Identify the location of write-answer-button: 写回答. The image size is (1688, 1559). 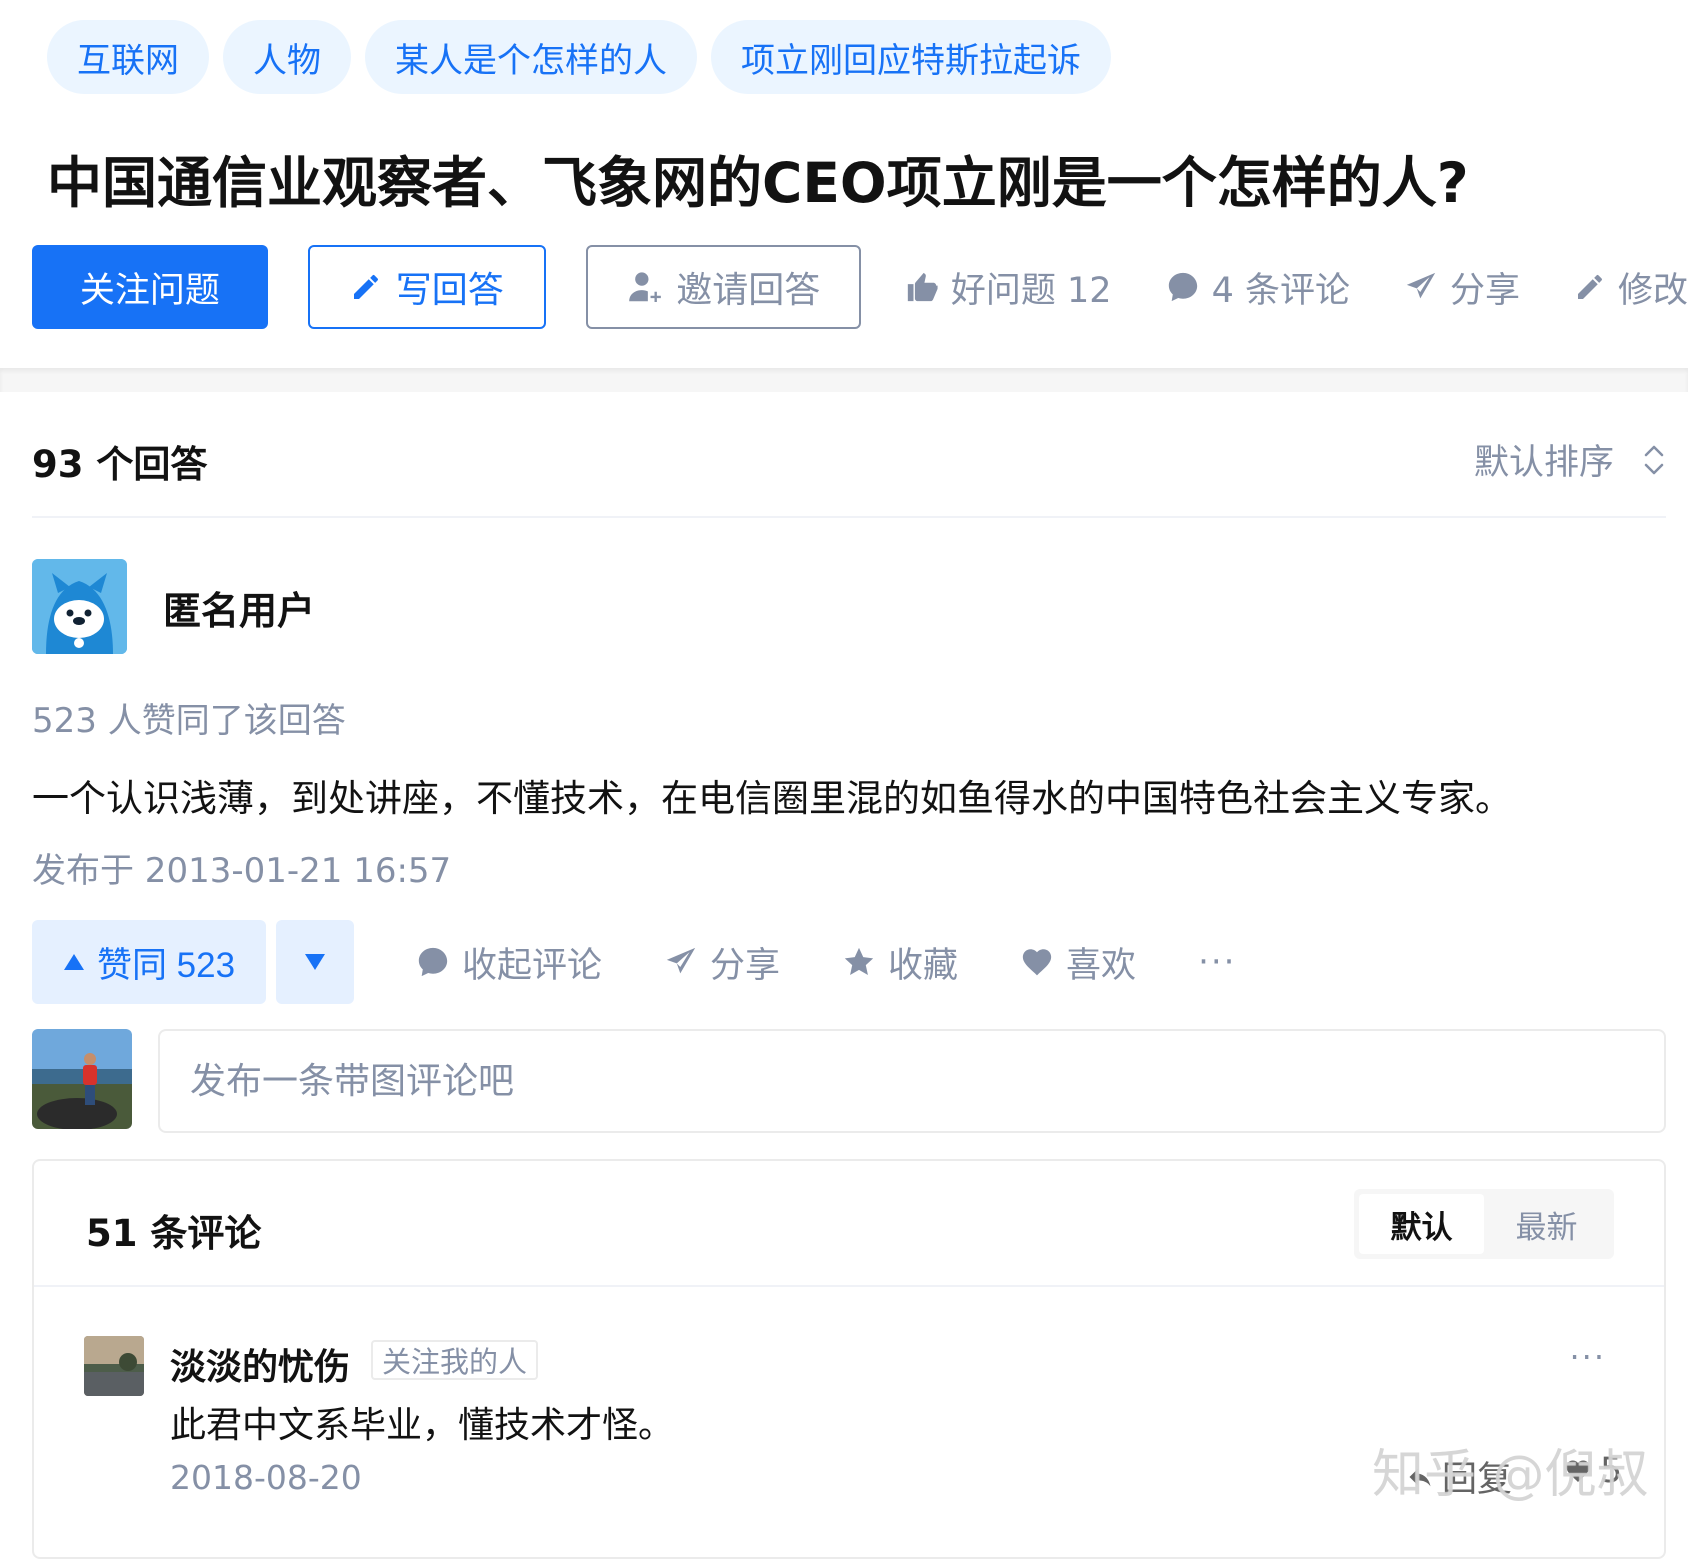
(426, 287).